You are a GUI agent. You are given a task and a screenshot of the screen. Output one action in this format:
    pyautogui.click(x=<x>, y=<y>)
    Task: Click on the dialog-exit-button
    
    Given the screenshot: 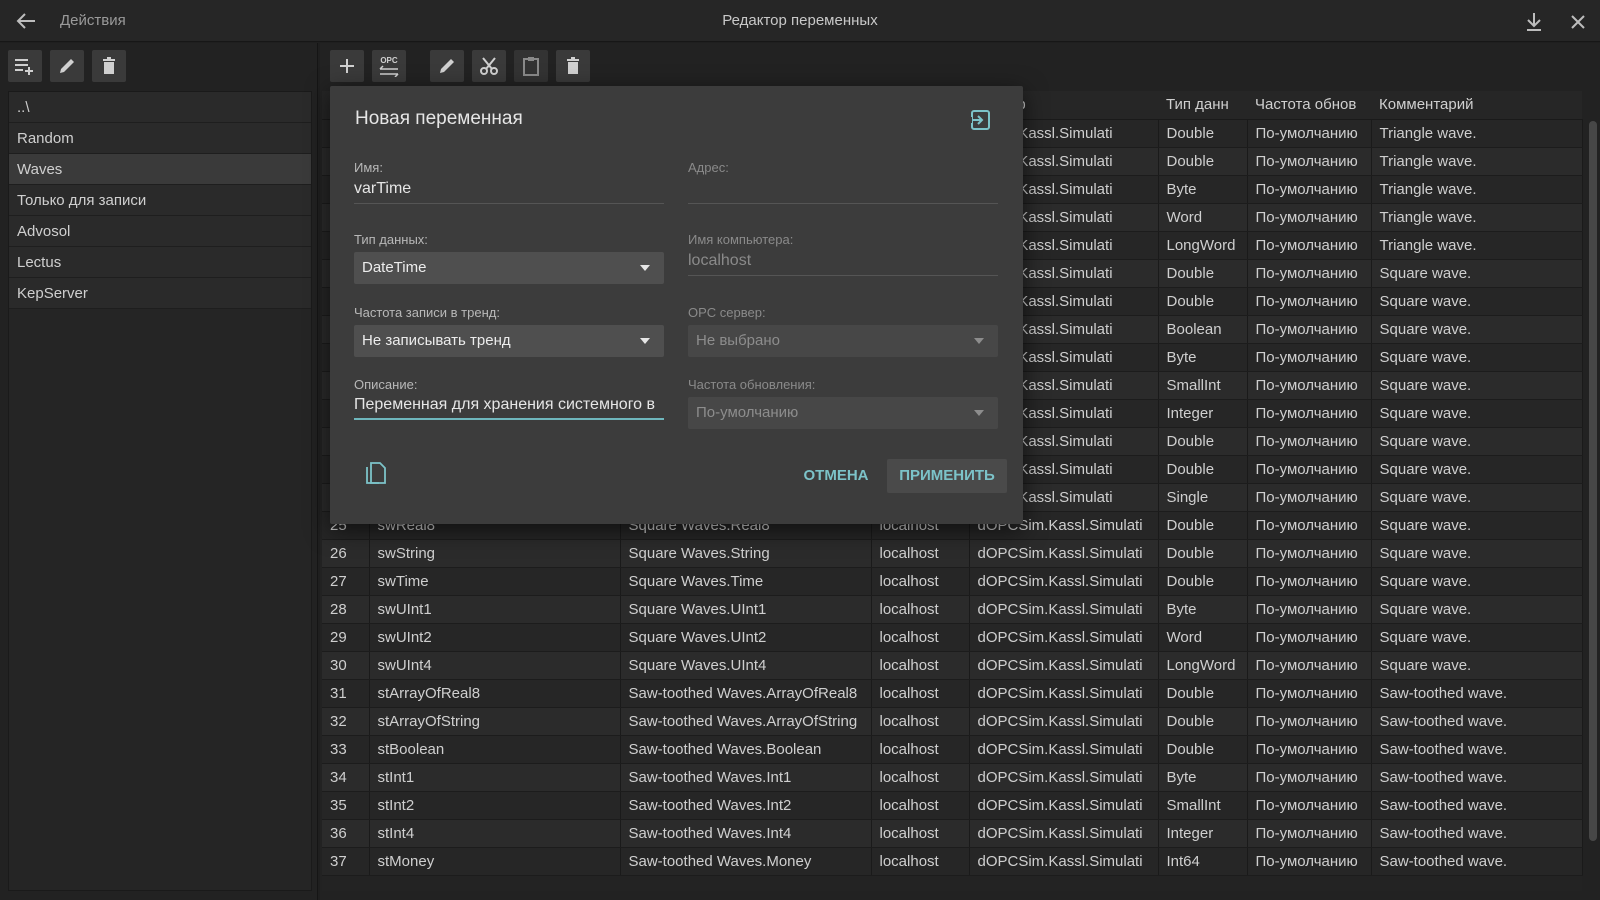 What is the action you would take?
    pyautogui.click(x=980, y=120)
    